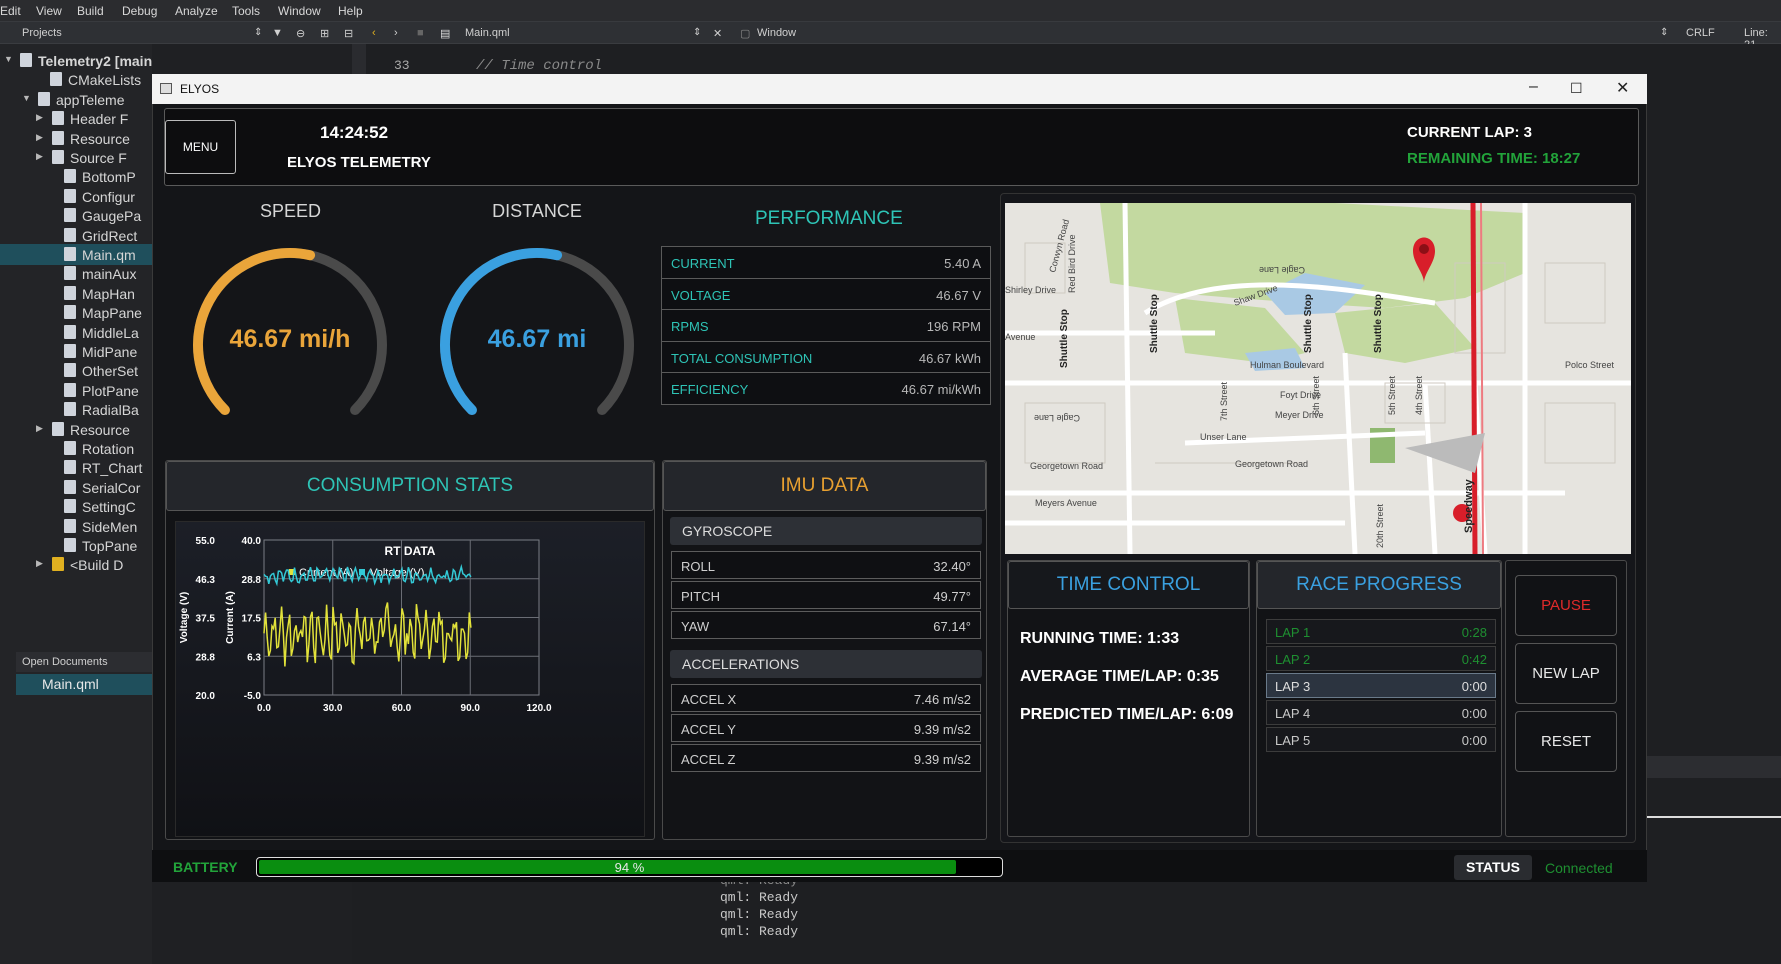 The image size is (1781, 964). I want to click on speed-title: SPEED, so click(291, 211).